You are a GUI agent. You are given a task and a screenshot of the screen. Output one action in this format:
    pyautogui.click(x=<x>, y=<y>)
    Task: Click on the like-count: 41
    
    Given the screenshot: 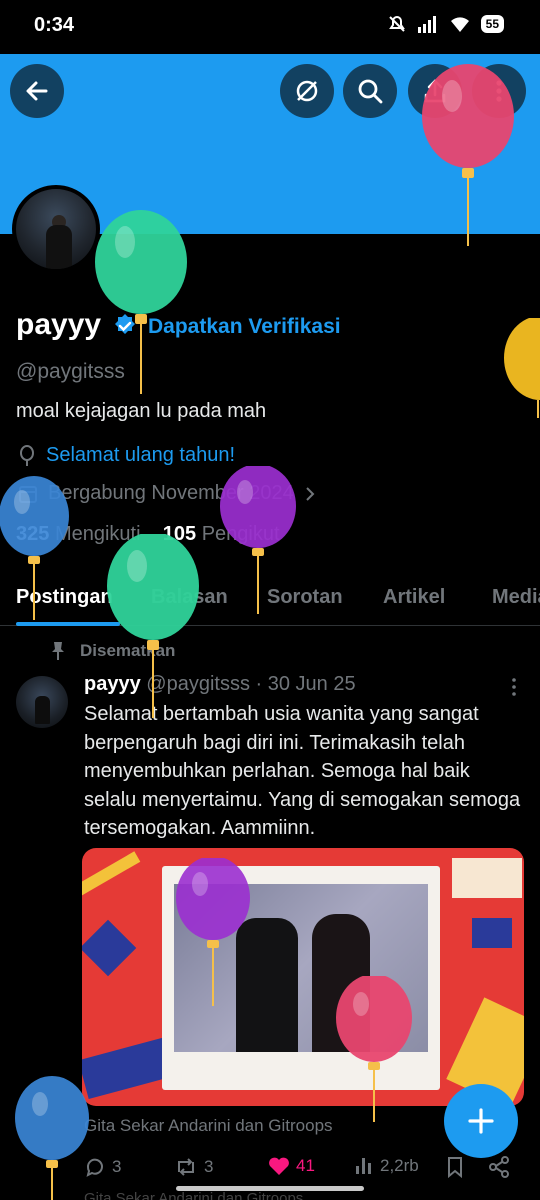 What is the action you would take?
    pyautogui.click(x=305, y=1165)
    